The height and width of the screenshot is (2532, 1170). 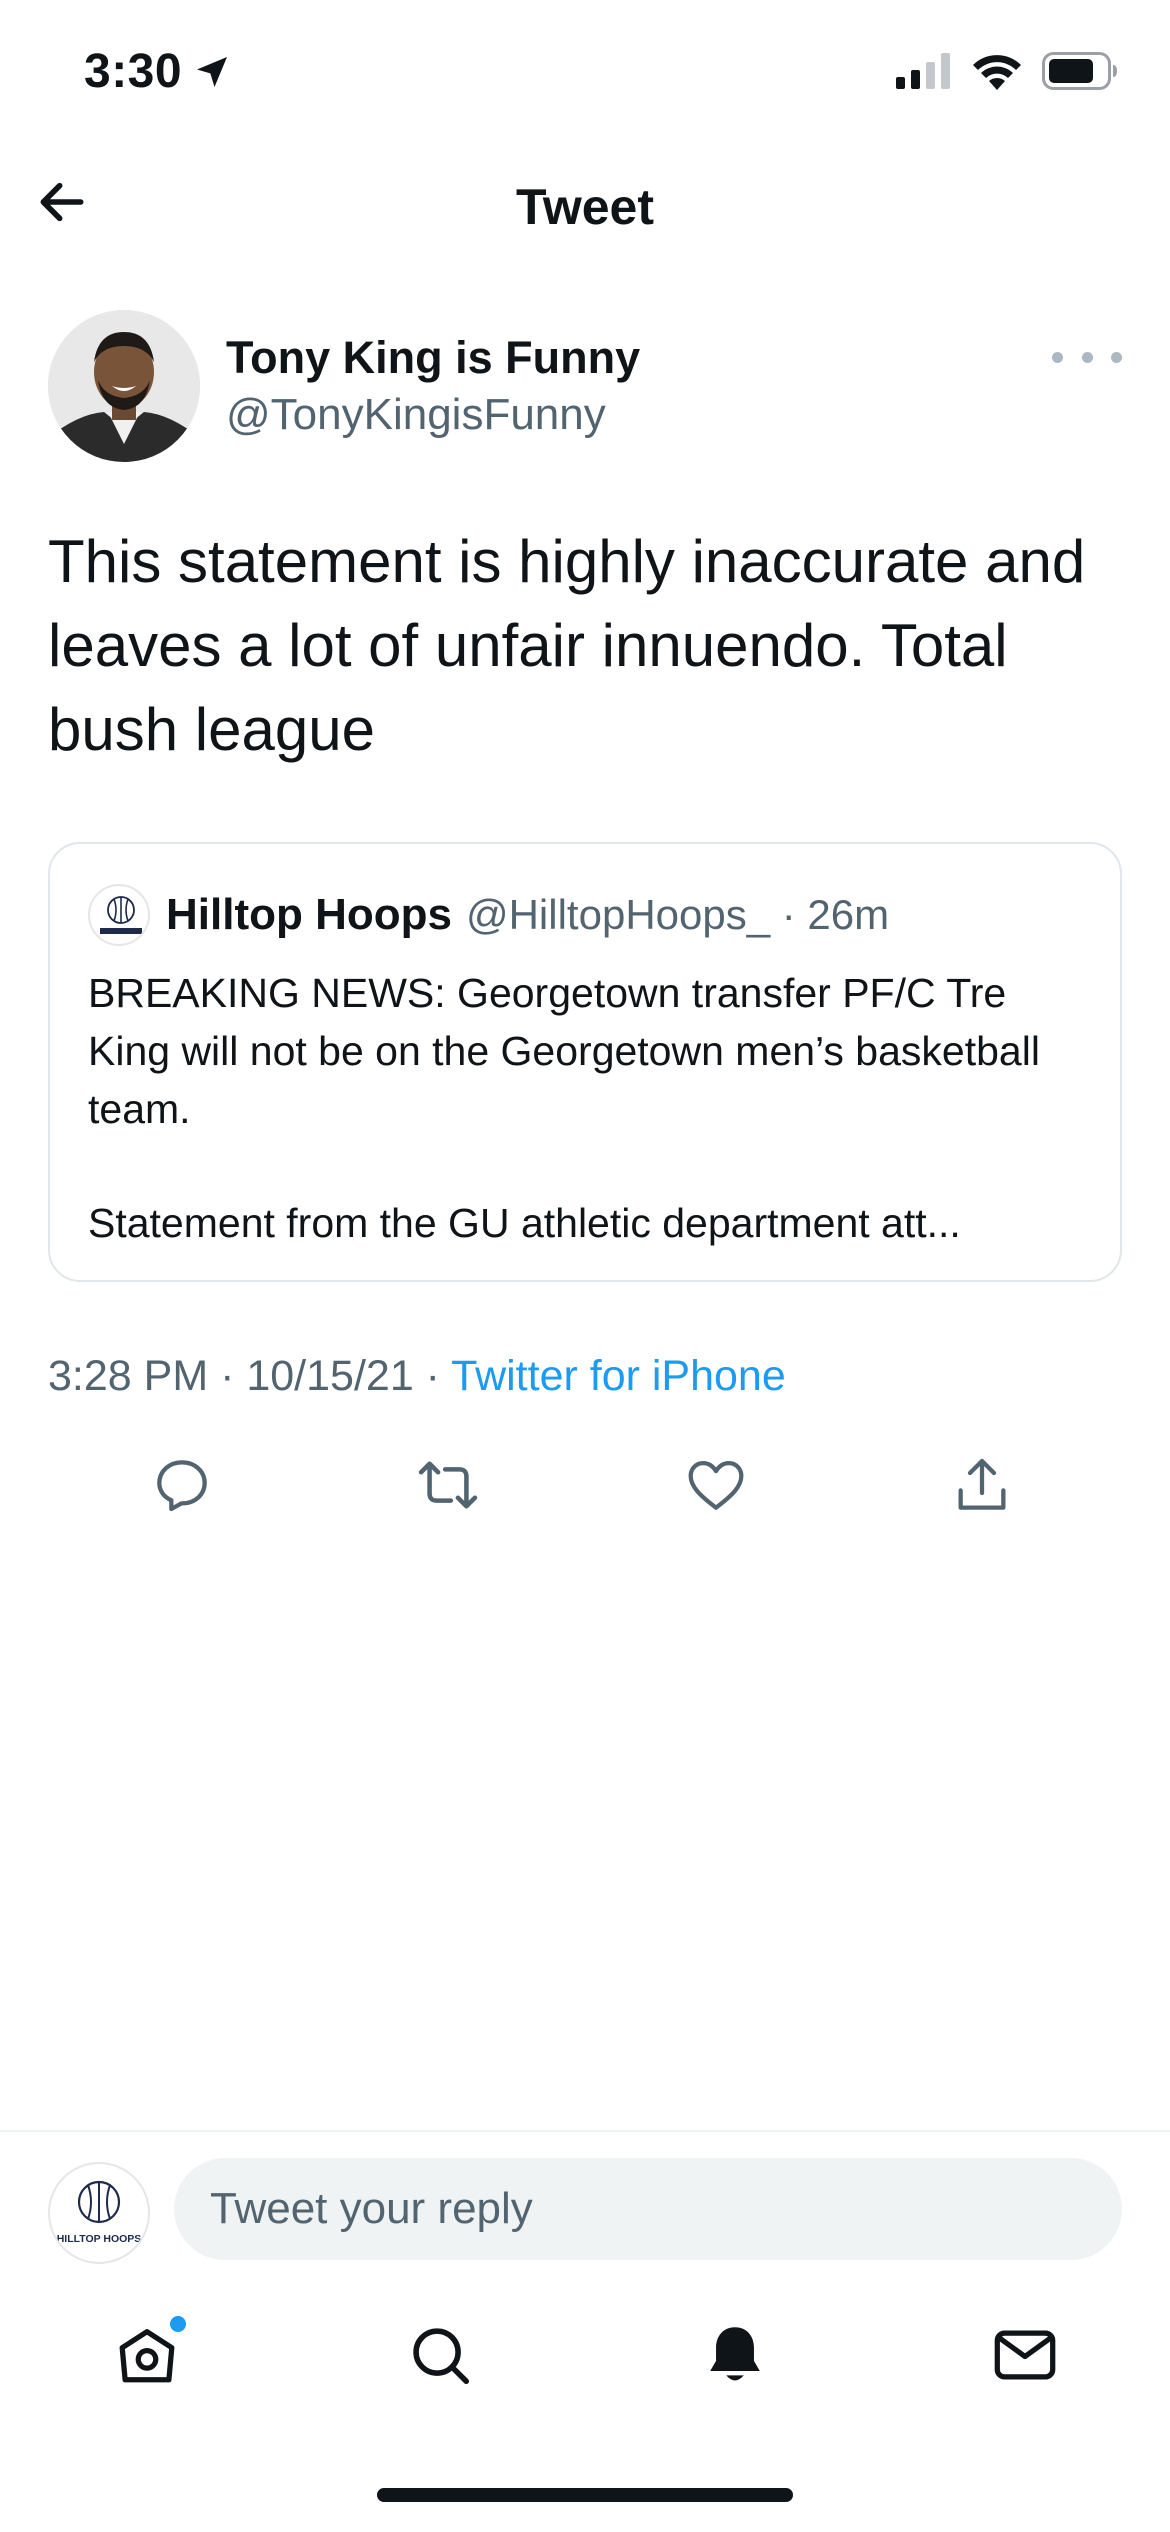 What do you see at coordinates (677, 914) in the screenshot?
I see `quoted-author-handle-time: @HilltopHoops_ · 26m` at bounding box center [677, 914].